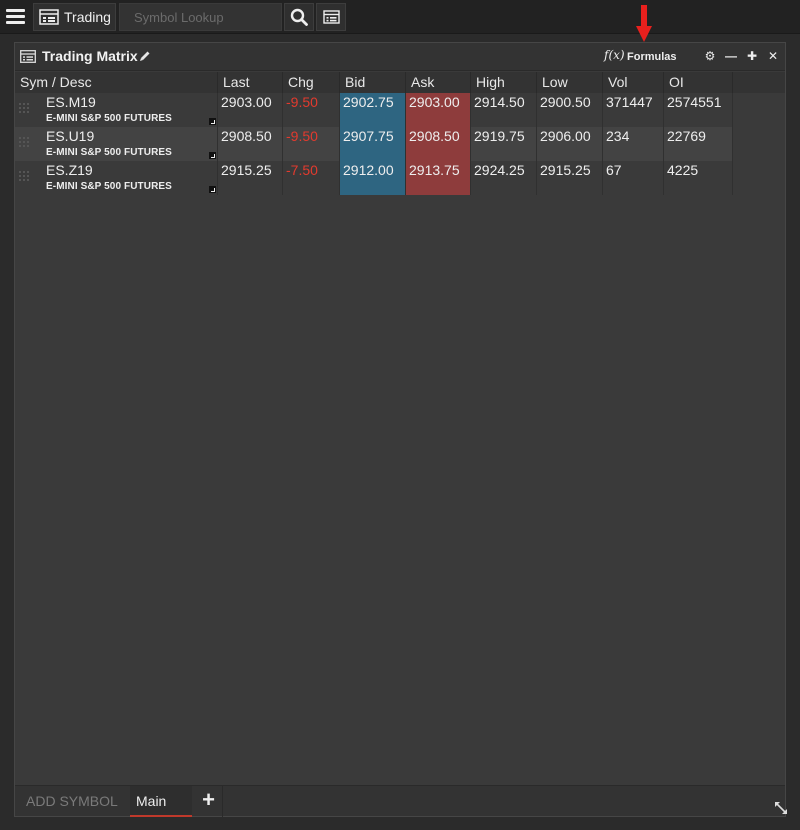 The height and width of the screenshot is (830, 800). What do you see at coordinates (438, 144) in the screenshot?
I see `ask-cell: 2908.50` at bounding box center [438, 144].